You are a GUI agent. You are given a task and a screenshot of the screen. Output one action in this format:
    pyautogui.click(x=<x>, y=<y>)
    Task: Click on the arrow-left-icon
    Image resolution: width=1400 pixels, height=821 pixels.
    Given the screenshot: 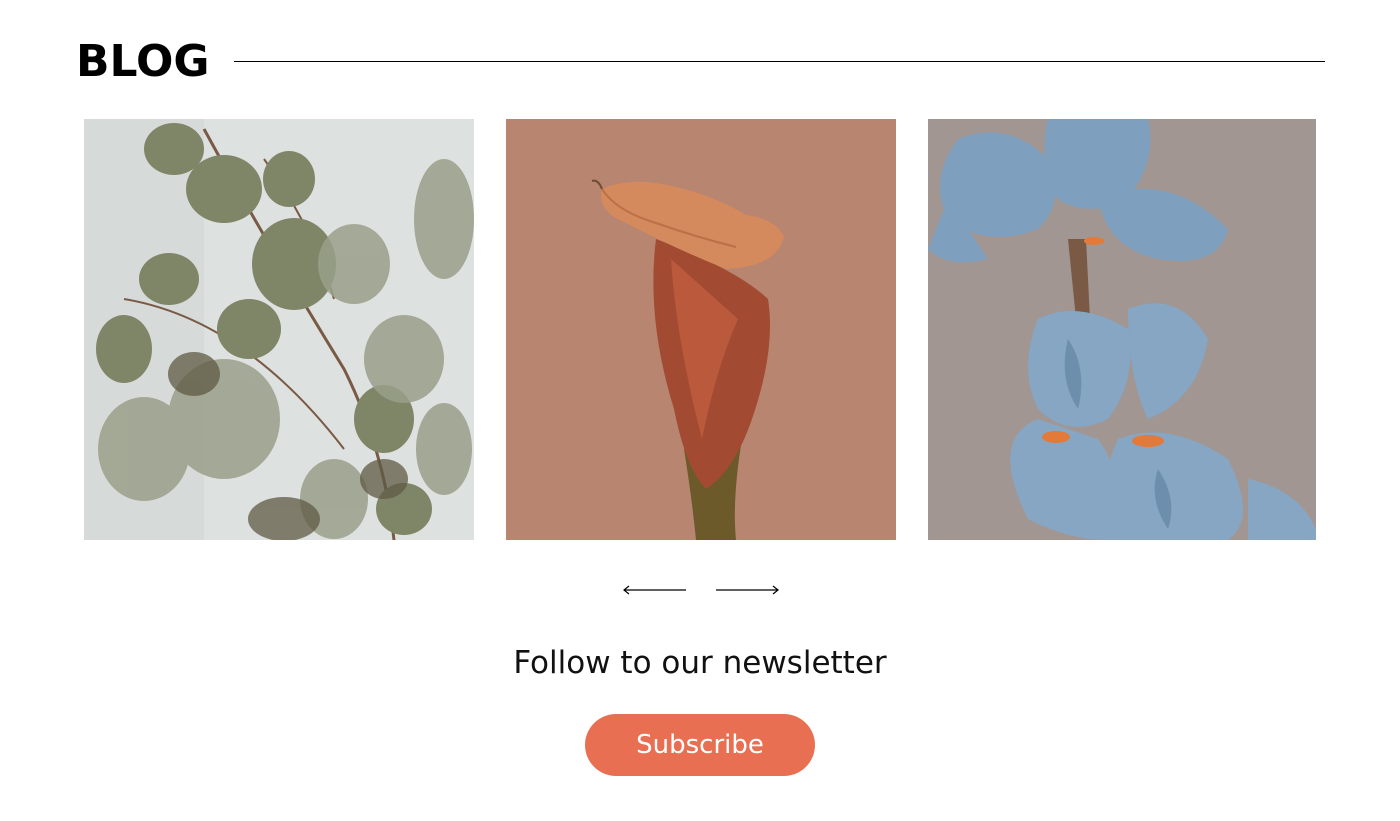 What is the action you would take?
    pyautogui.click(x=654, y=590)
    